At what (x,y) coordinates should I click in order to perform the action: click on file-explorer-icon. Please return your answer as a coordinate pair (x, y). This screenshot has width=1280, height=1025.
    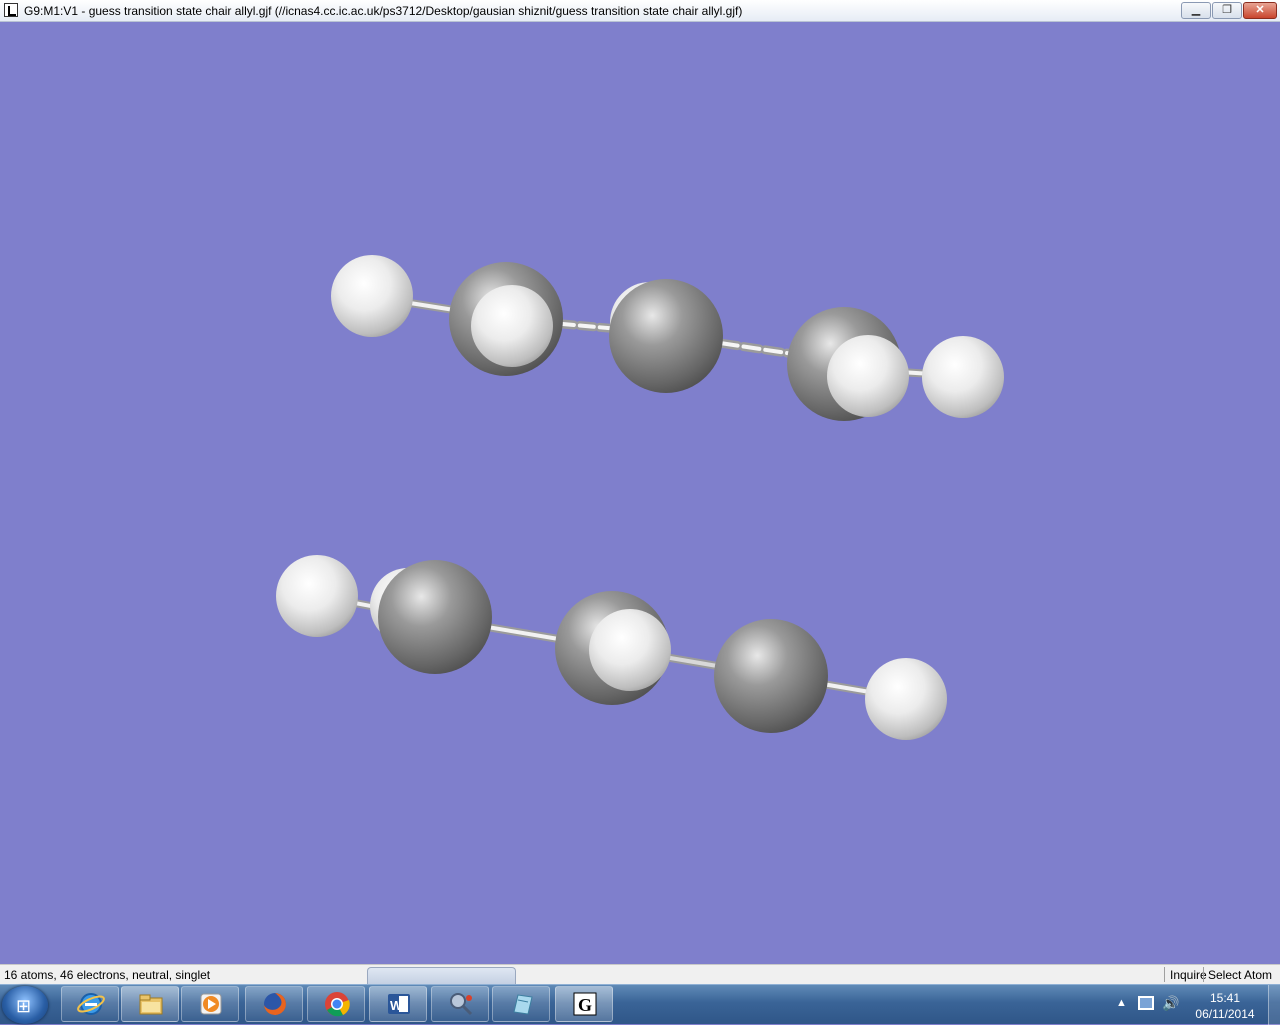
    Looking at the image, I should click on (151, 1004).